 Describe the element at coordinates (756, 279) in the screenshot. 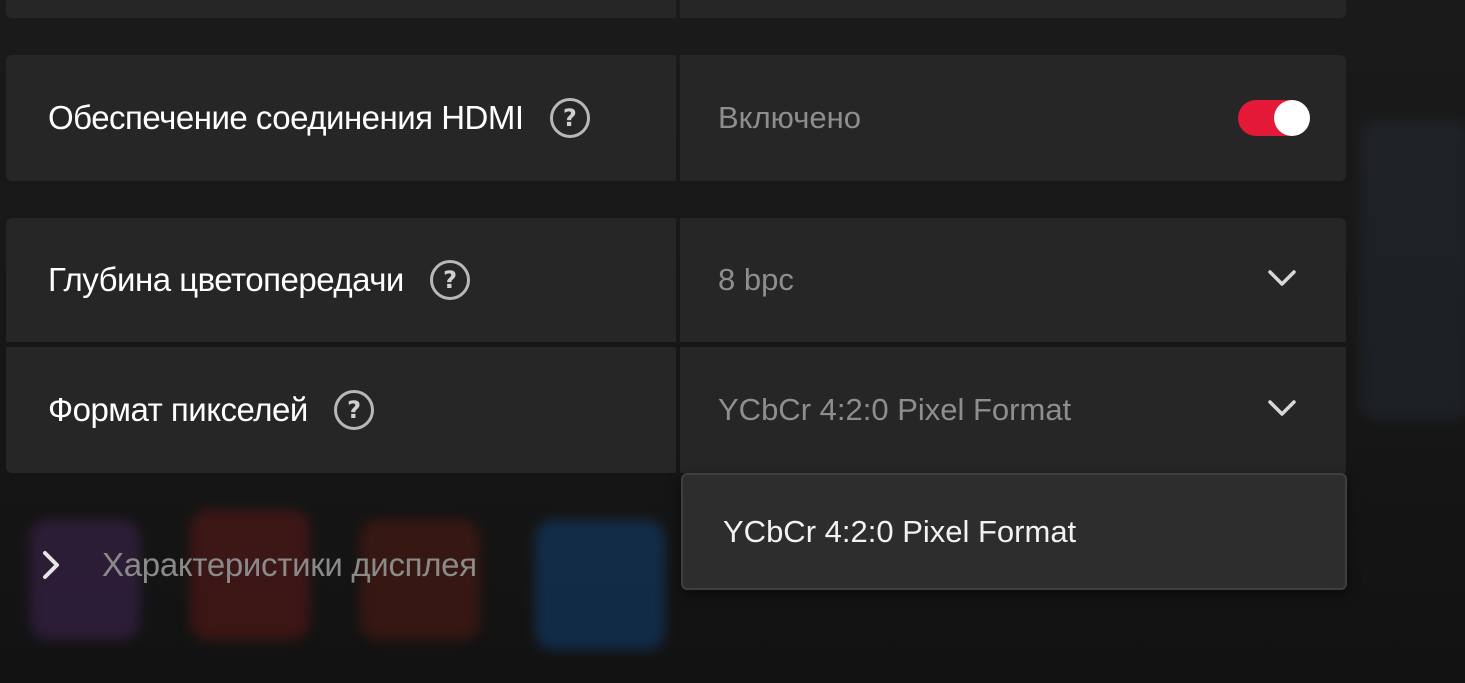

I see `color-depth-value: 8 bpc` at that location.